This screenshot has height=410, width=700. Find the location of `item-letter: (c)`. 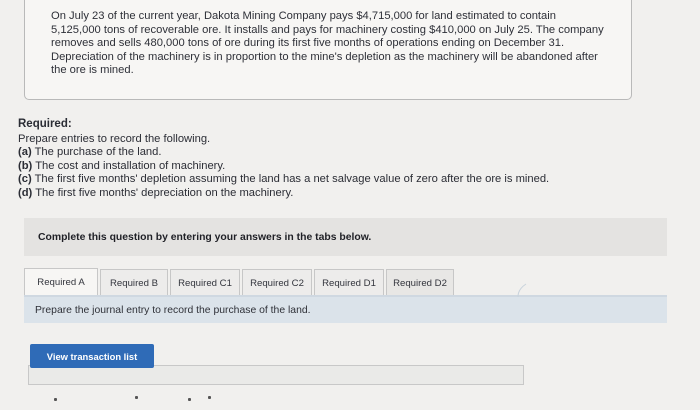

item-letter: (c) is located at coordinates (25, 179).